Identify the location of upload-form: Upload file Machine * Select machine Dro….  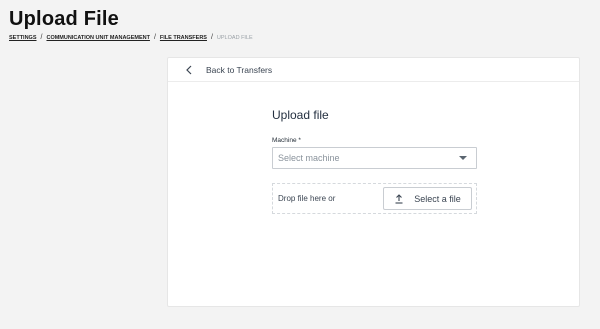
(375, 161).